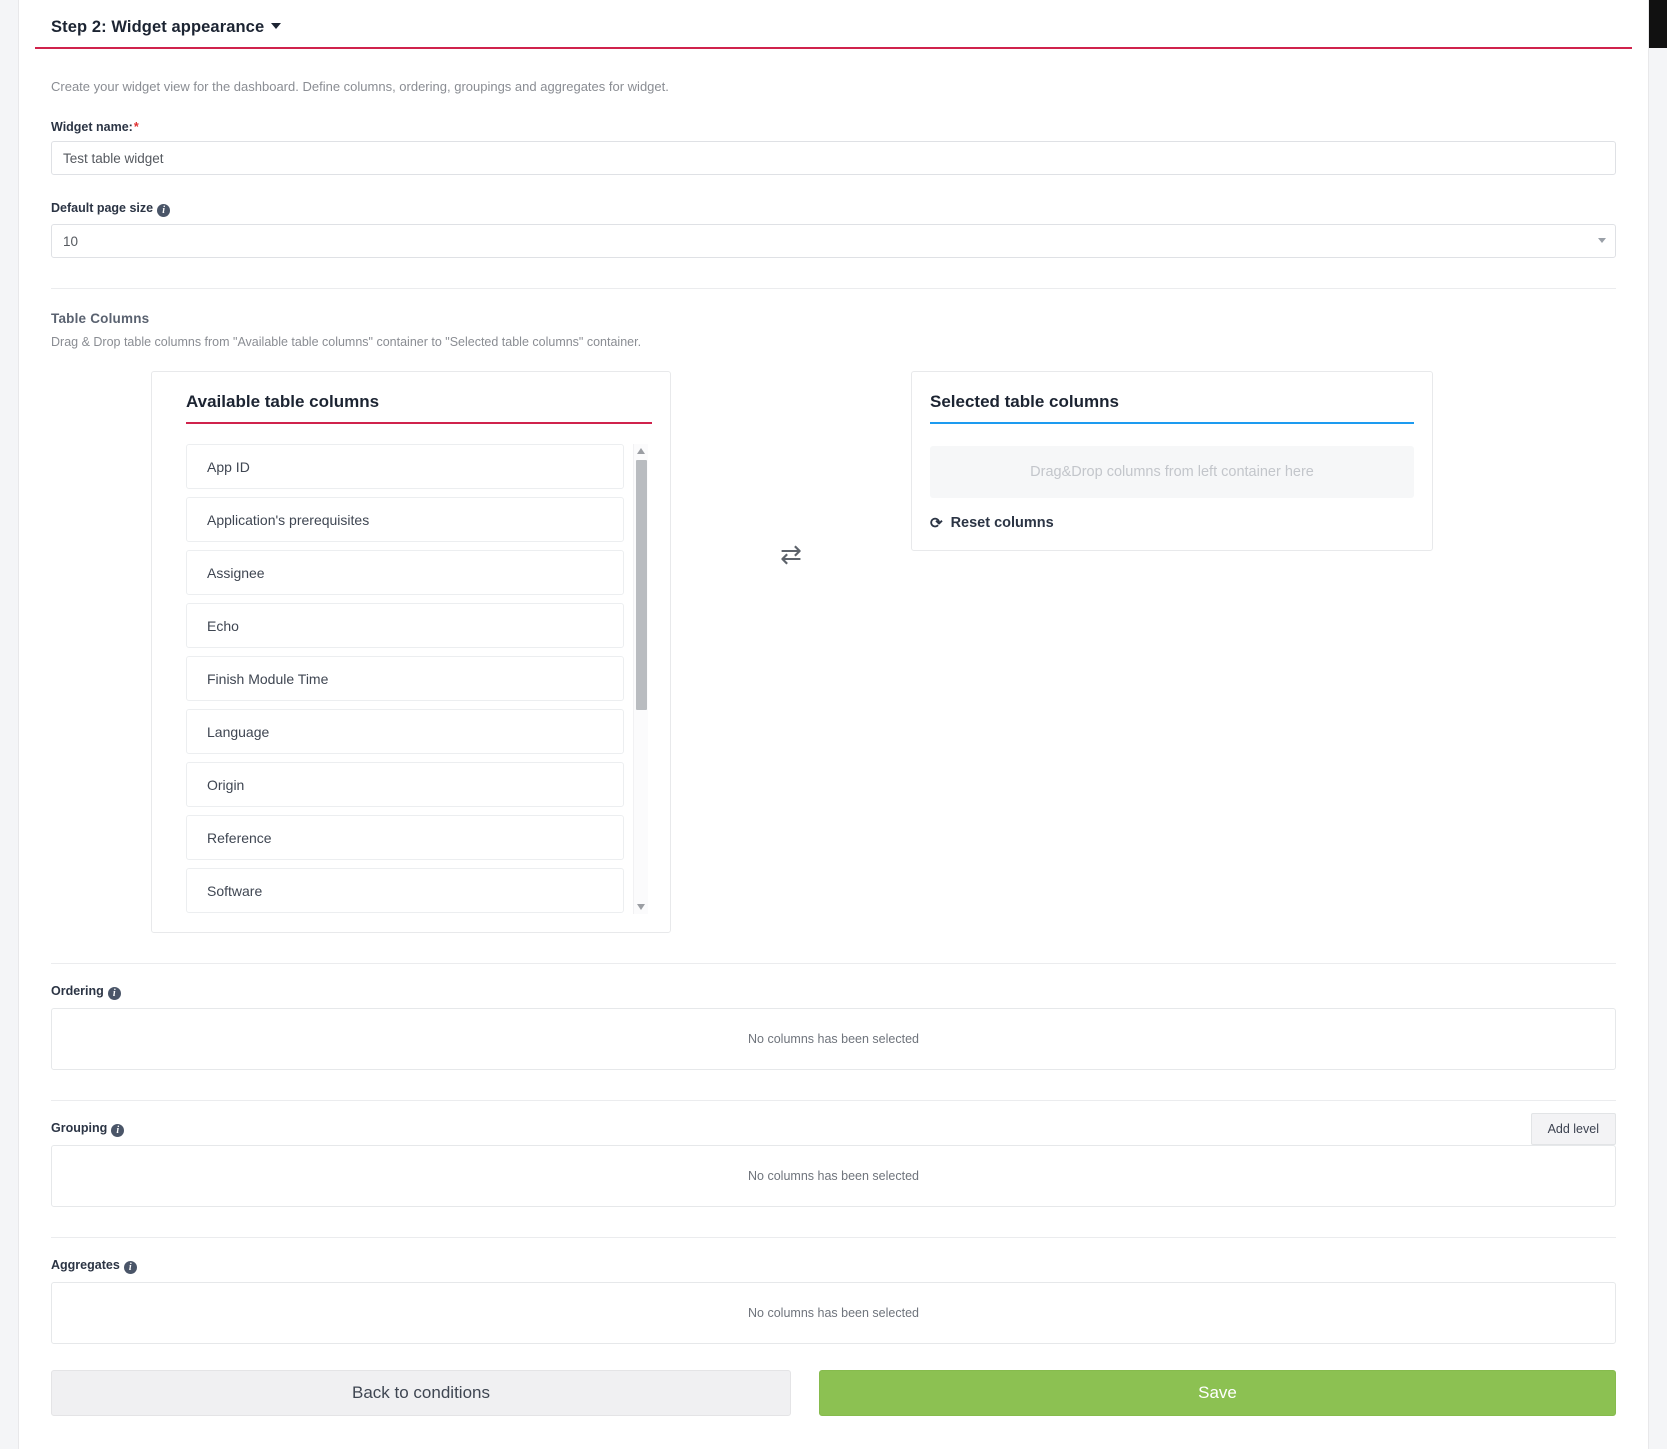 This screenshot has width=1667, height=1449. Describe the element at coordinates (791, 469) in the screenshot. I see `exchange-arrows-icon: ⇄` at that location.